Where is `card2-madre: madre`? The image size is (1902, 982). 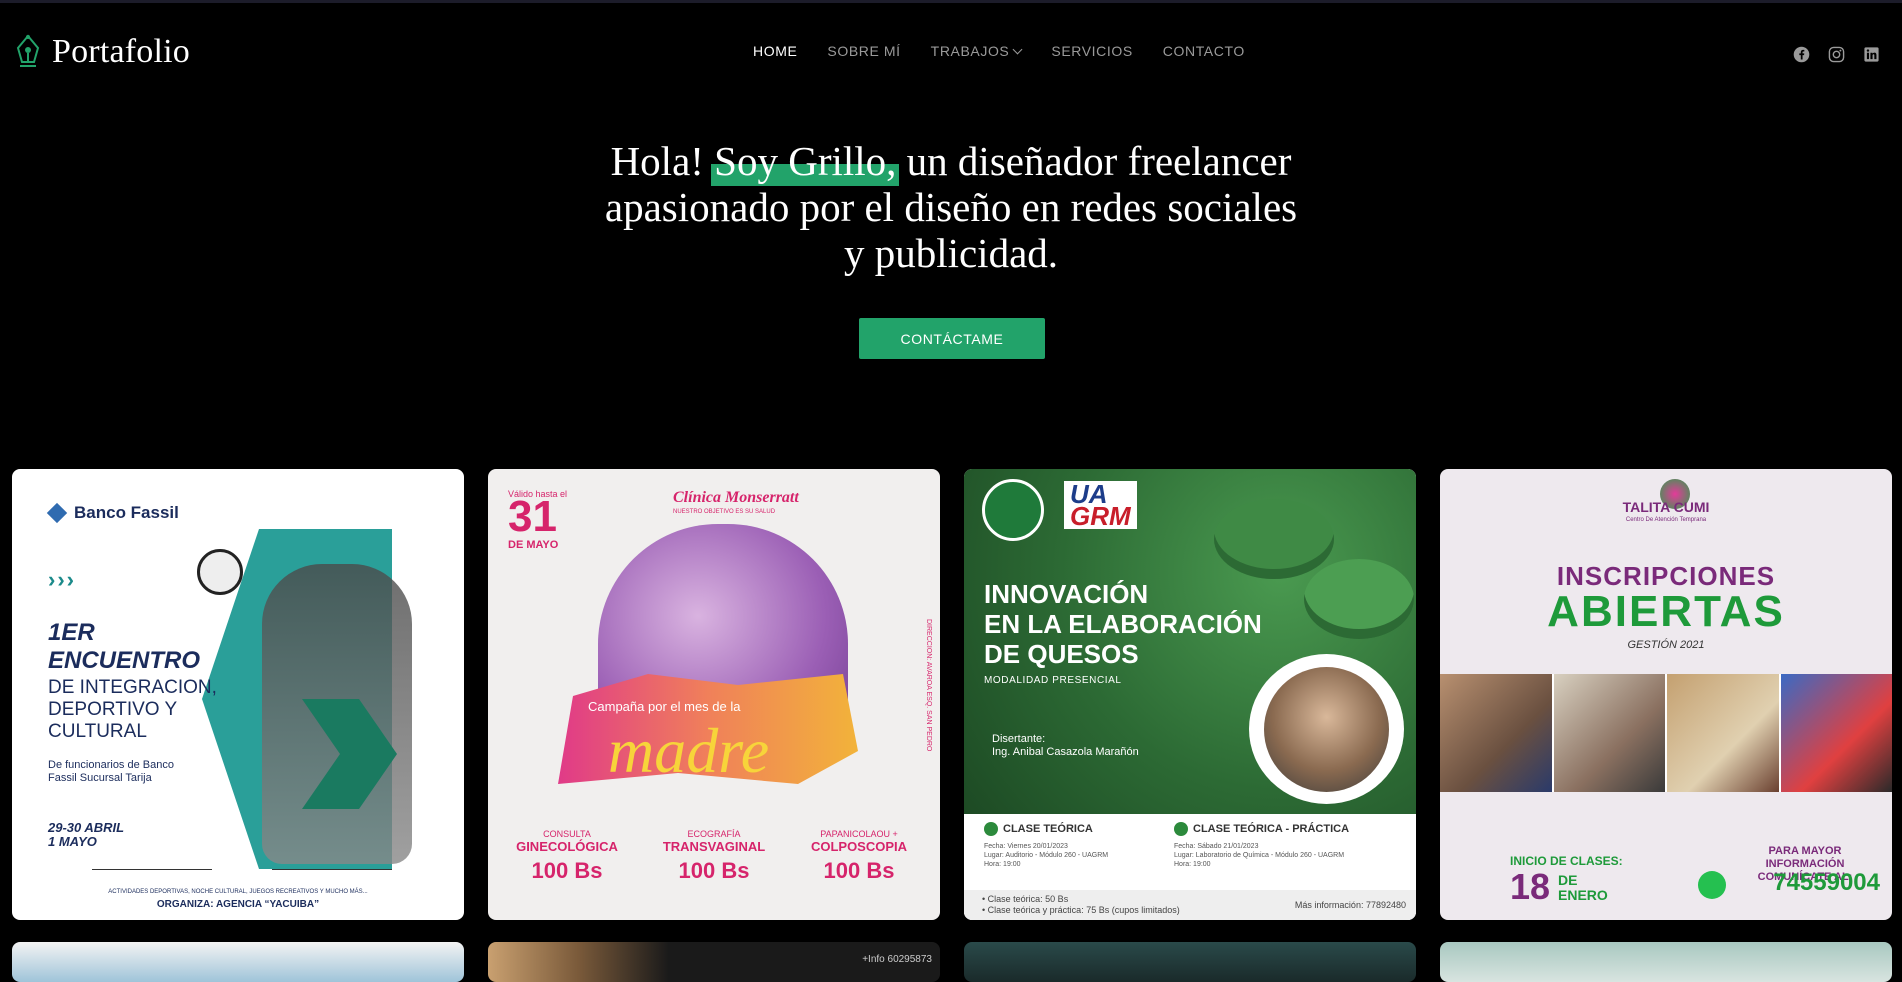 card2-madre: madre is located at coordinates (689, 750).